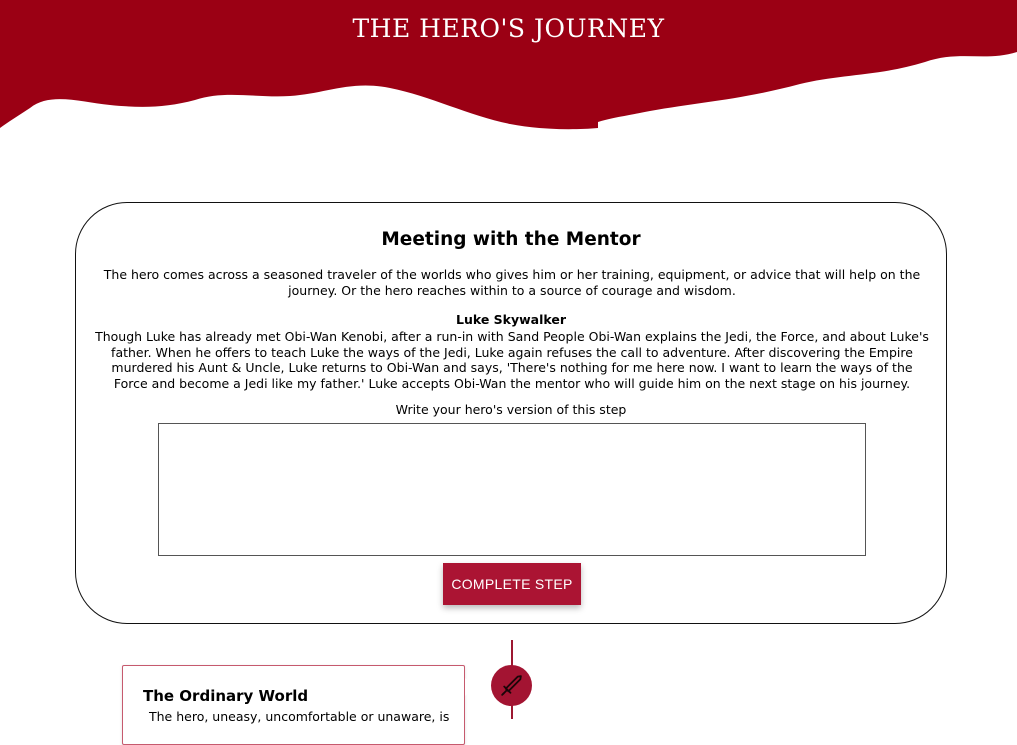 The height and width of the screenshot is (745, 1017). I want to click on answer-prompt-label: Write your hero's version of this step, so click(511, 409).